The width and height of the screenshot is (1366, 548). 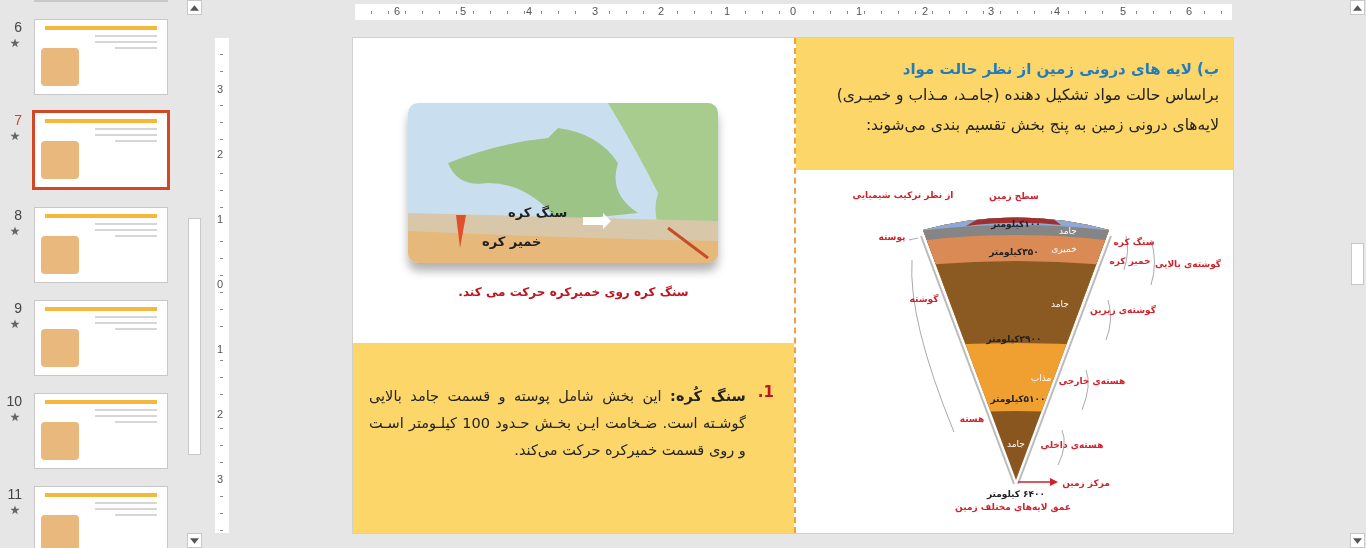 I want to click on scrollbar, so click(x=1357, y=274).